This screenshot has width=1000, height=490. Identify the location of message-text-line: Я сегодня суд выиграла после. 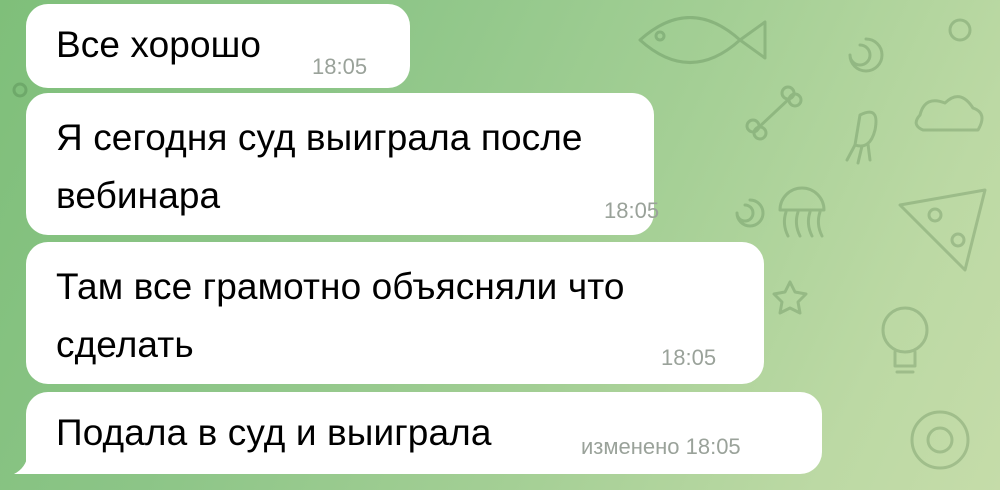
(319, 137).